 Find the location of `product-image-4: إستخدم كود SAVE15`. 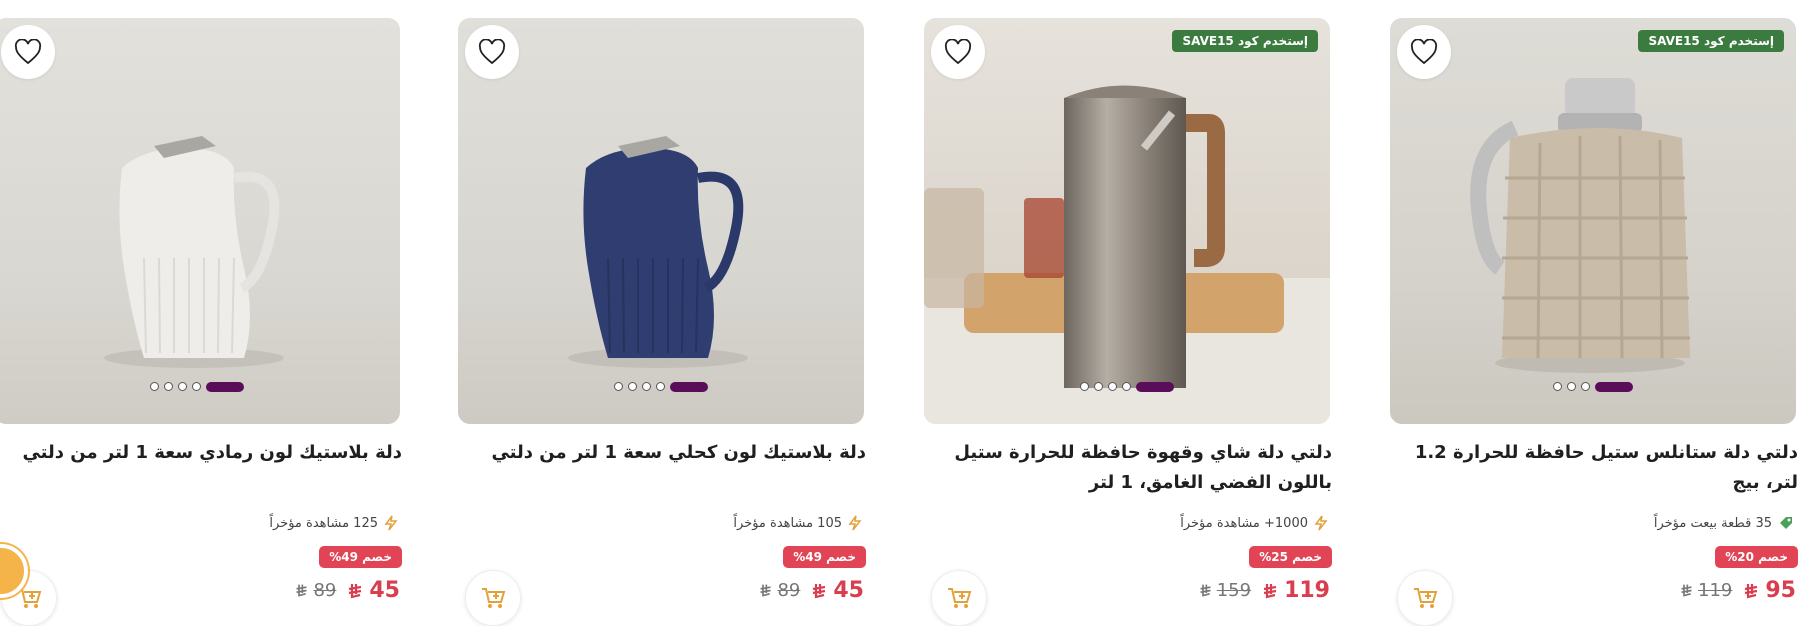

product-image-4: إستخدم كود SAVE15 is located at coordinates (1593, 221).